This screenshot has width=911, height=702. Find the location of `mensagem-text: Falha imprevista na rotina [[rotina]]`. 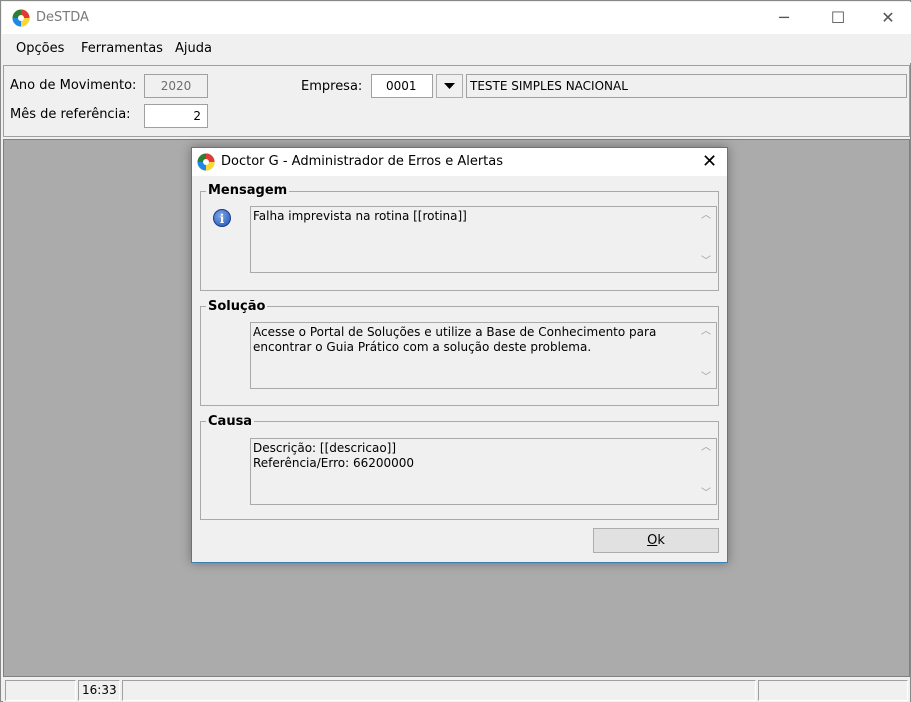

mensagem-text: Falha imprevista na rotina [[rotina]] is located at coordinates (360, 216).